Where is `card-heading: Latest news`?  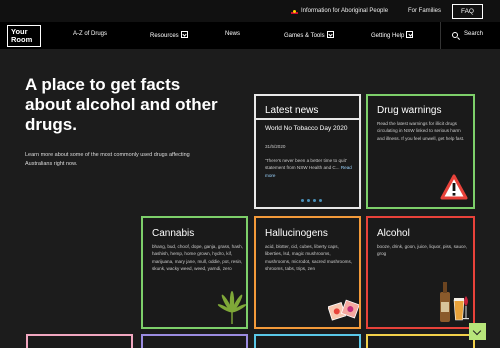
card-heading: Latest news is located at coordinates (292, 110).